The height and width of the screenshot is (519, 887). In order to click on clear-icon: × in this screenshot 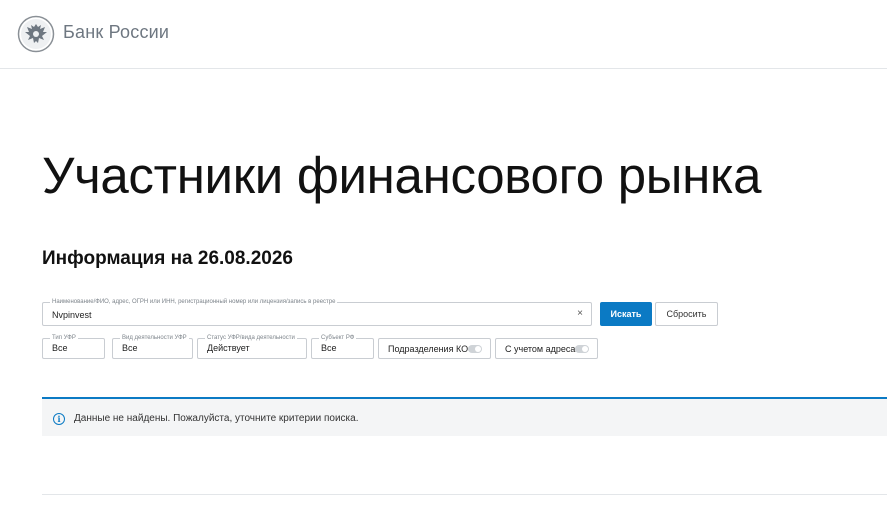, I will do `click(580, 313)`.